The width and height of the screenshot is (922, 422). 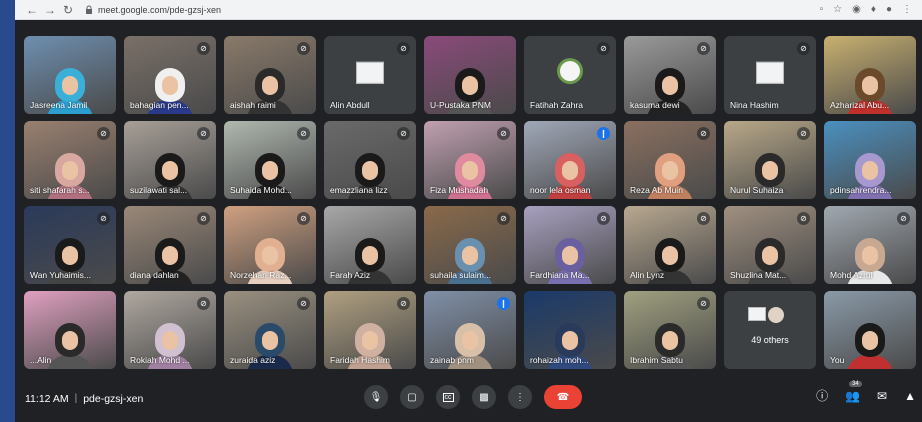 I want to click on video-icon: ▢, so click(x=412, y=397).